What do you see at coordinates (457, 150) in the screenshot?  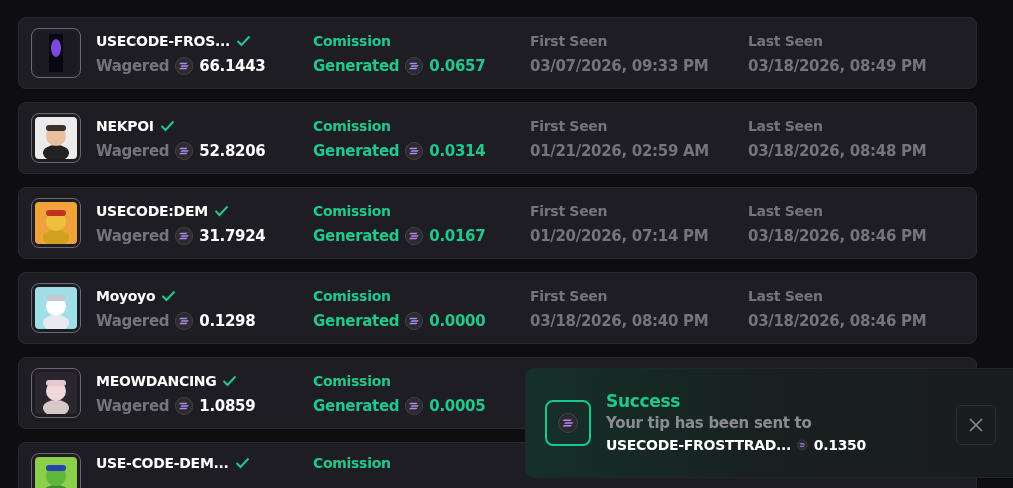 I see `generated-value: 0.0314` at bounding box center [457, 150].